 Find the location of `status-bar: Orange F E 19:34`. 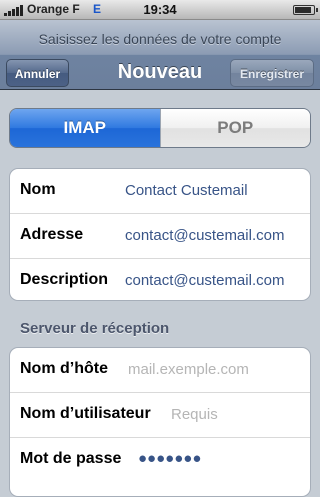

status-bar: Orange F E 19:34 is located at coordinates (160, 10).